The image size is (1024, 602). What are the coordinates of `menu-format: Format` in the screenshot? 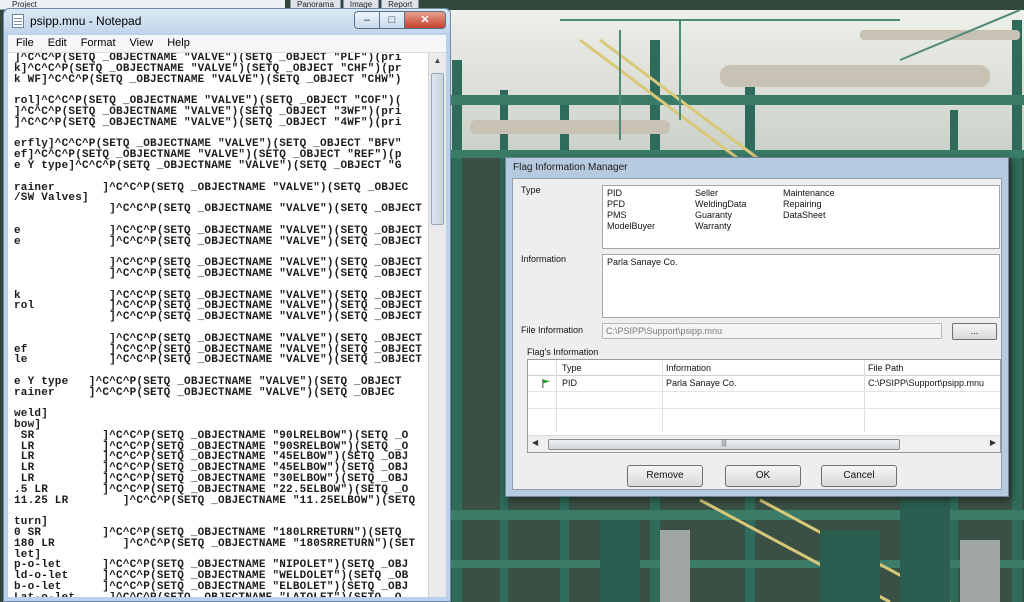 It's located at (97, 43).